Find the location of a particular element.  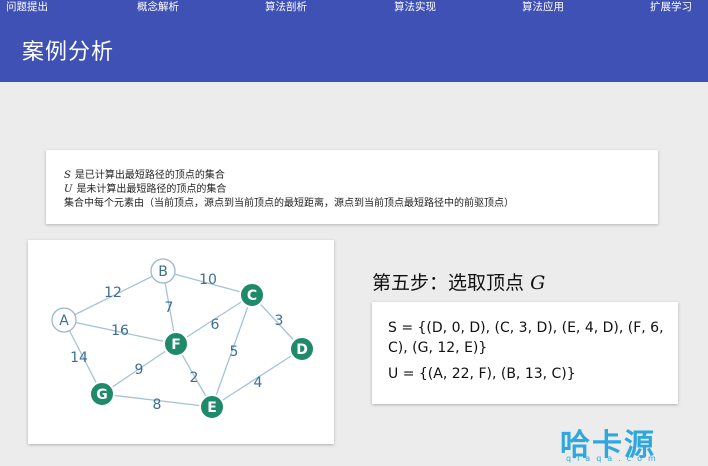

edge-weight-F-E: 2 is located at coordinates (194, 378).